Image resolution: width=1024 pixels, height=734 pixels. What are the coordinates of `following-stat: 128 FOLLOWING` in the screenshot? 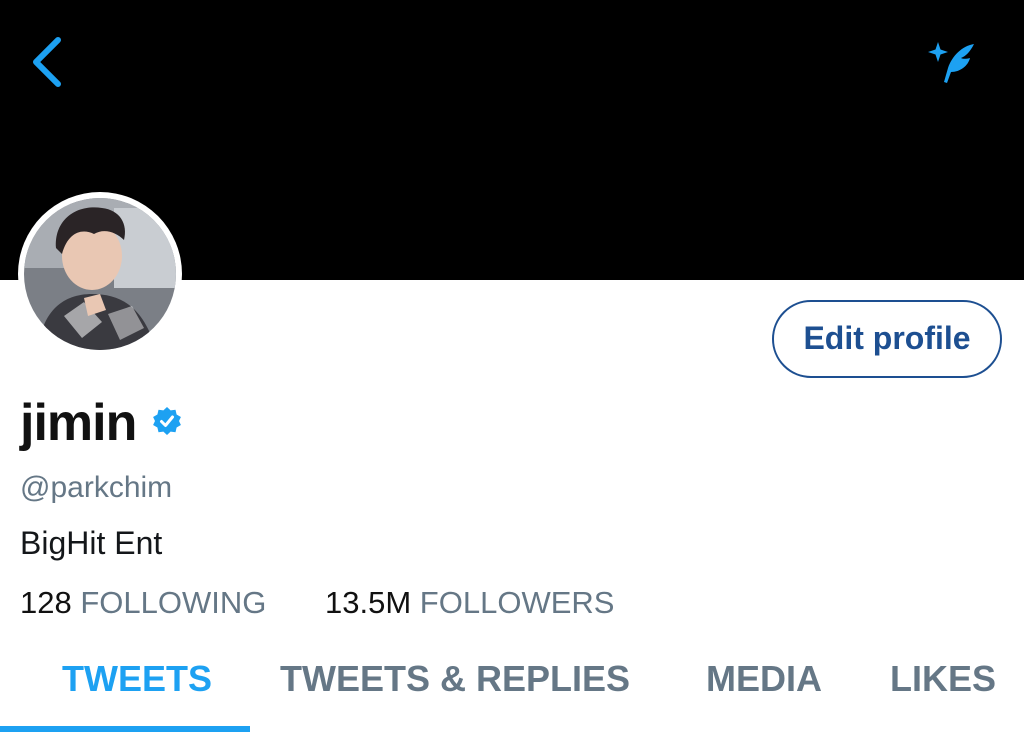 It's located at (143, 603).